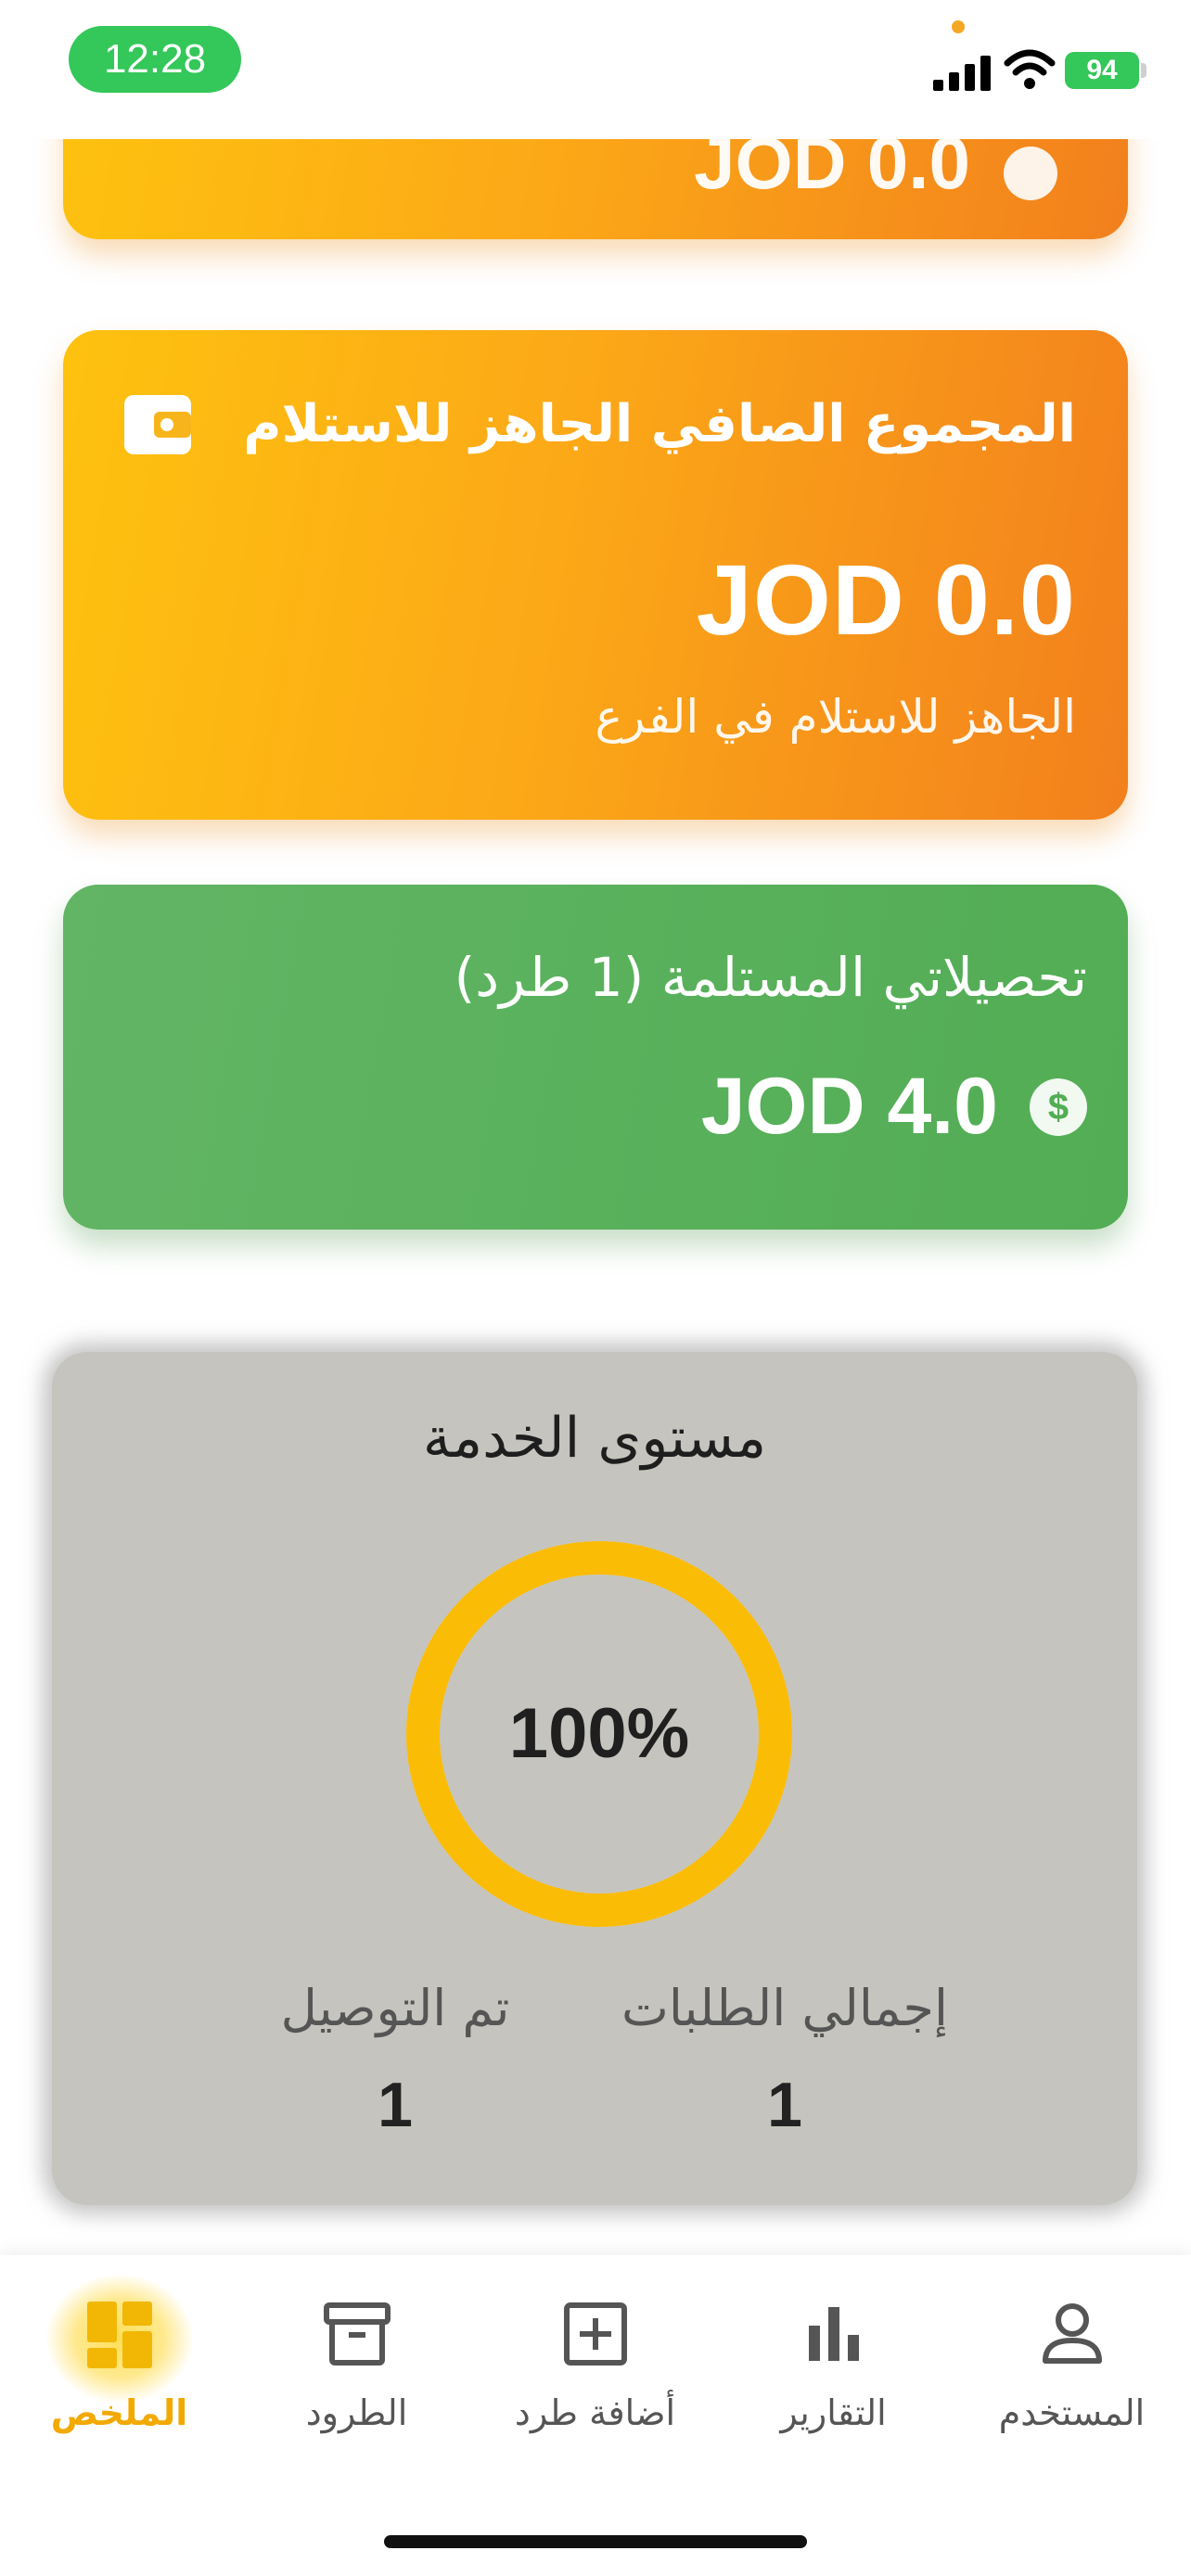 Image resolution: width=1191 pixels, height=2576 pixels. Describe the element at coordinates (1072, 2412) in the screenshot. I see `nav-label-user: المستخدم` at that location.